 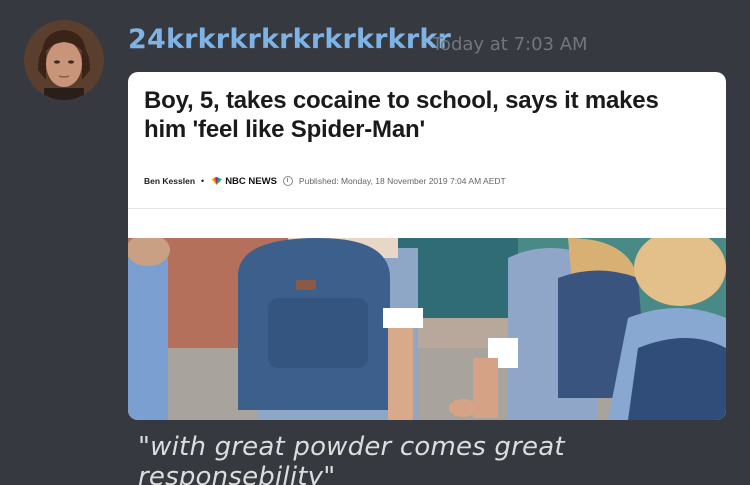 I want to click on embed-author: Ben Kesslen, so click(x=170, y=181).